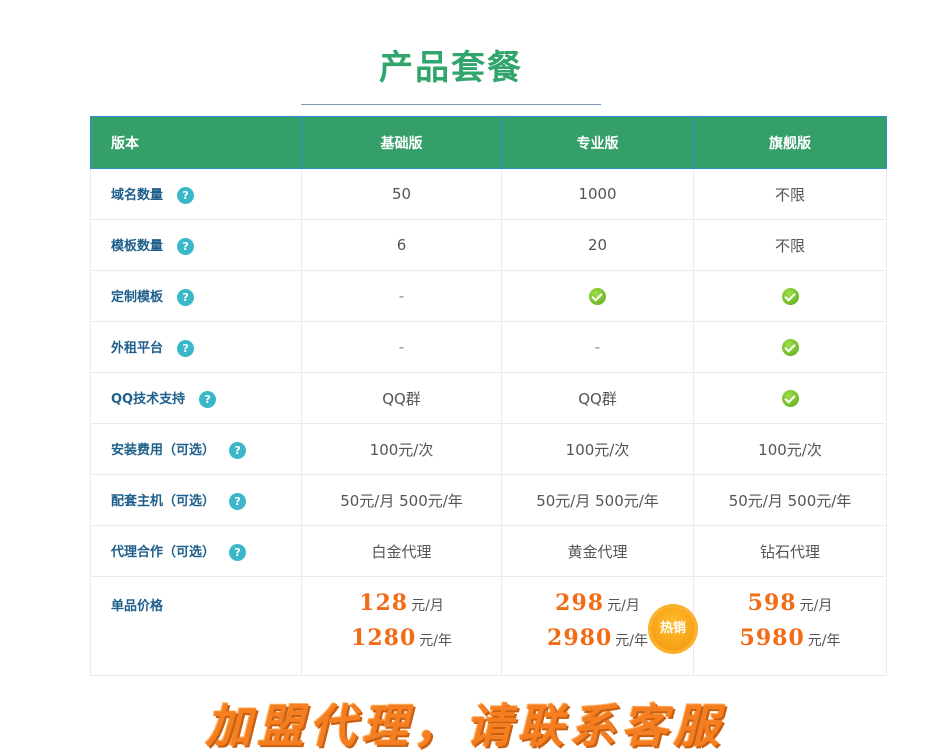 Image resolution: width=931 pixels, height=756 pixels. Describe the element at coordinates (137, 348) in the screenshot. I see `feature-label: 外租平台` at that location.